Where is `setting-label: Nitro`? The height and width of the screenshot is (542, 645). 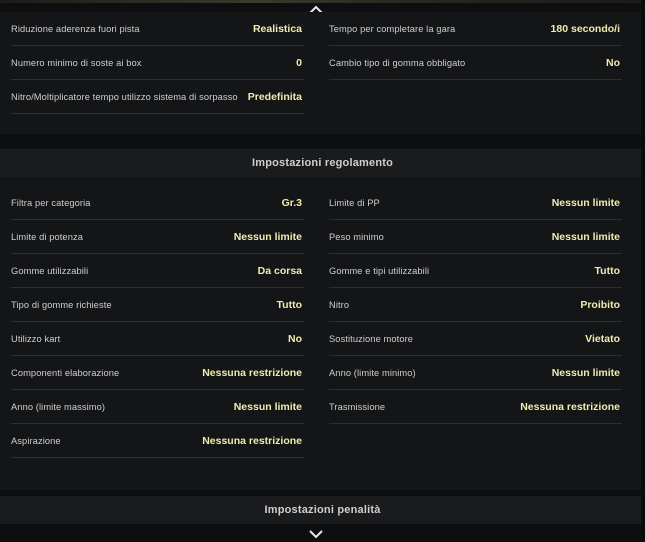 setting-label: Nitro is located at coordinates (339, 304).